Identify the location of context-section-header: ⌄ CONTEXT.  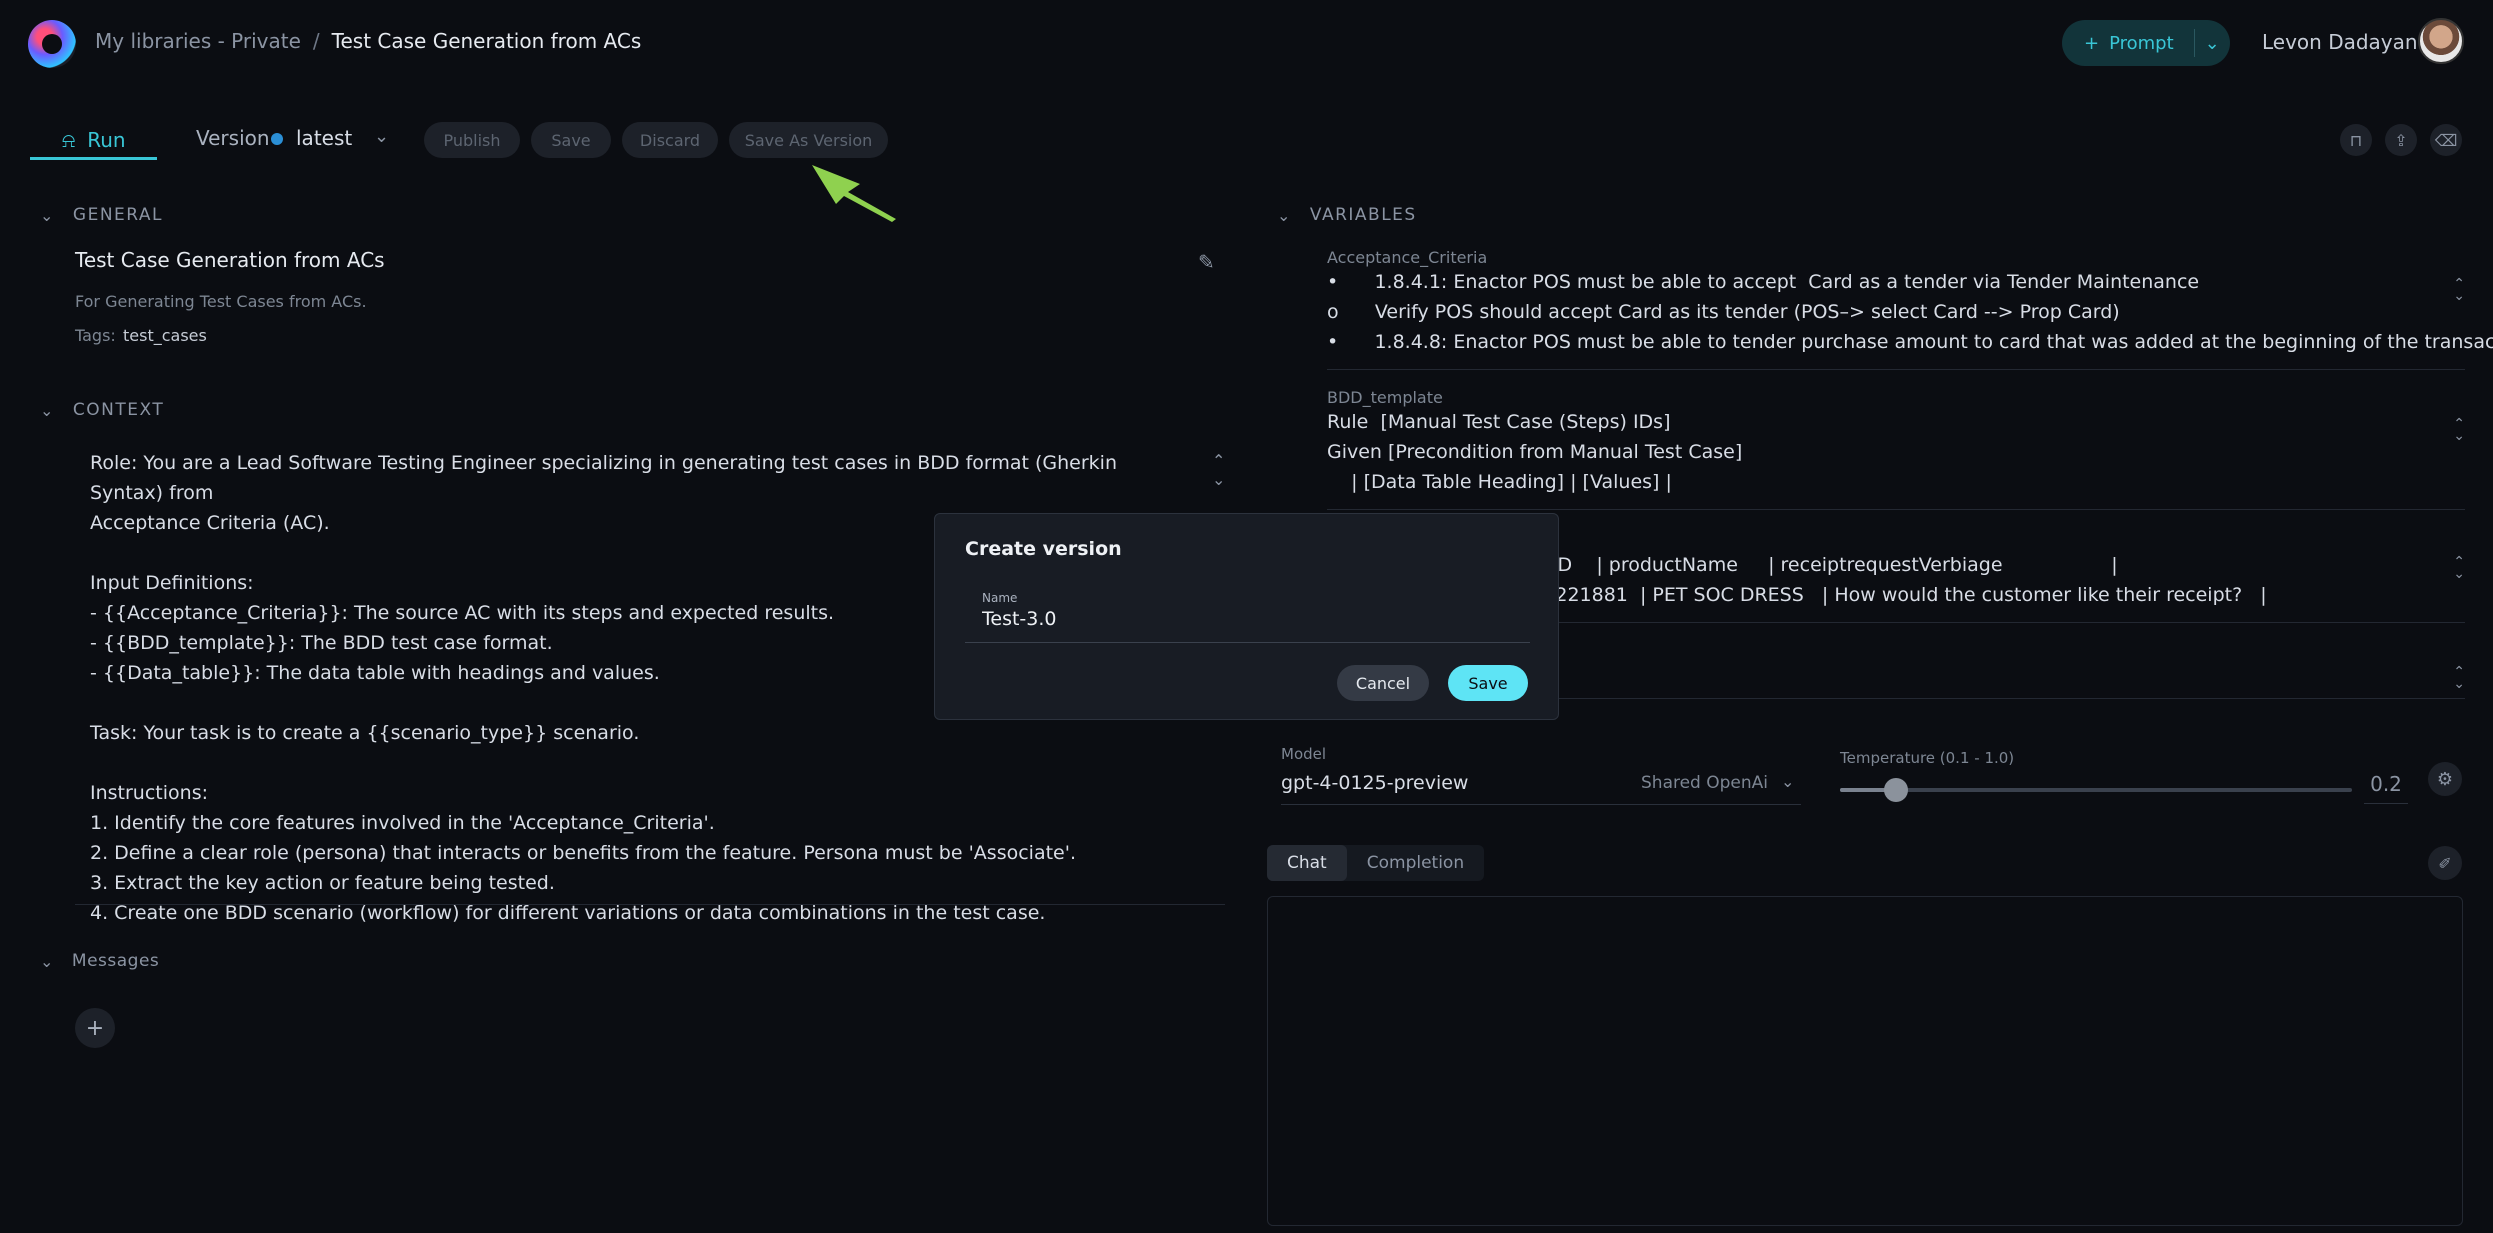
(102, 410).